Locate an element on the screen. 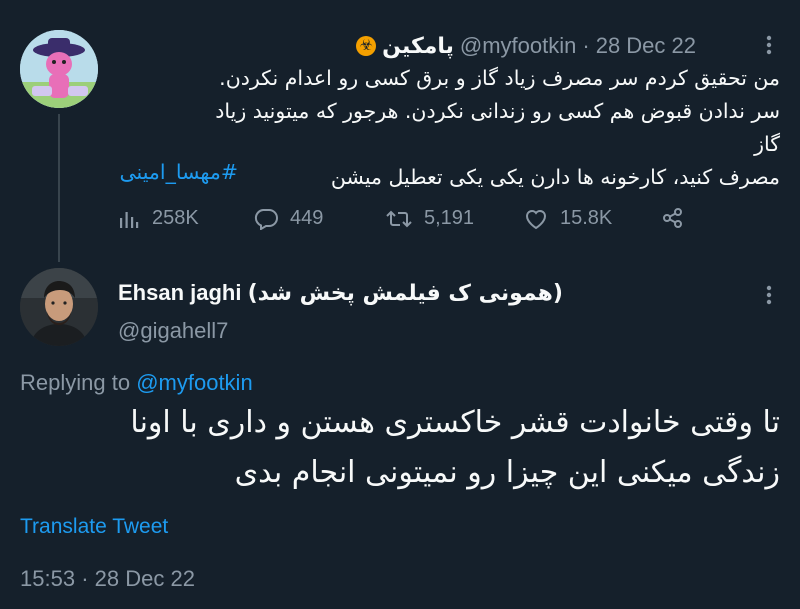  reply-author-handle: @gigahell7 is located at coordinates (173, 331).